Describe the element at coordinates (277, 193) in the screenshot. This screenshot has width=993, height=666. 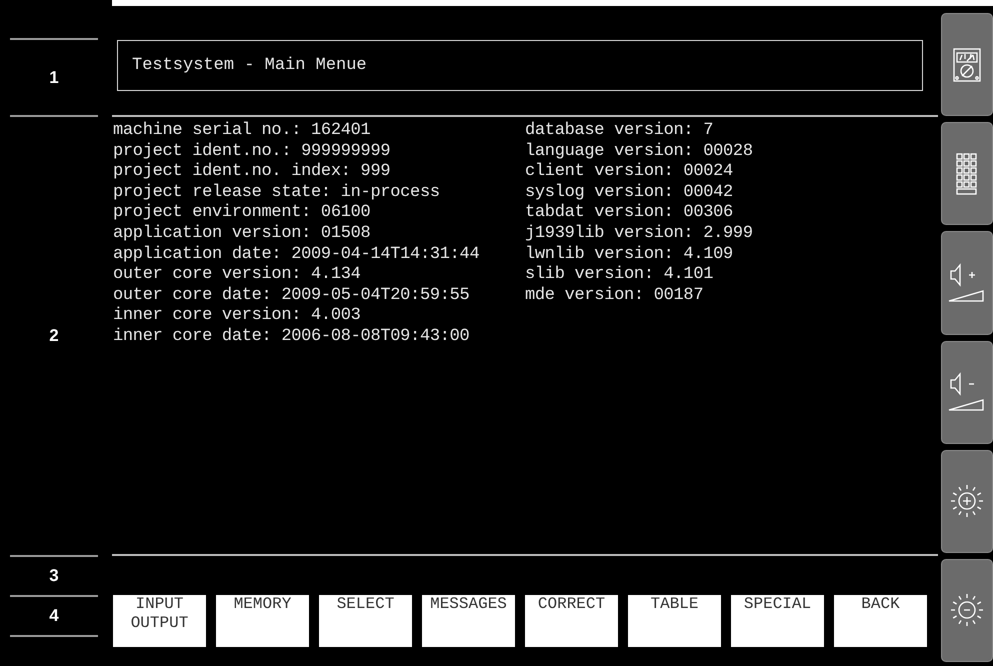
I see `info-line: project release state: in-process` at that location.